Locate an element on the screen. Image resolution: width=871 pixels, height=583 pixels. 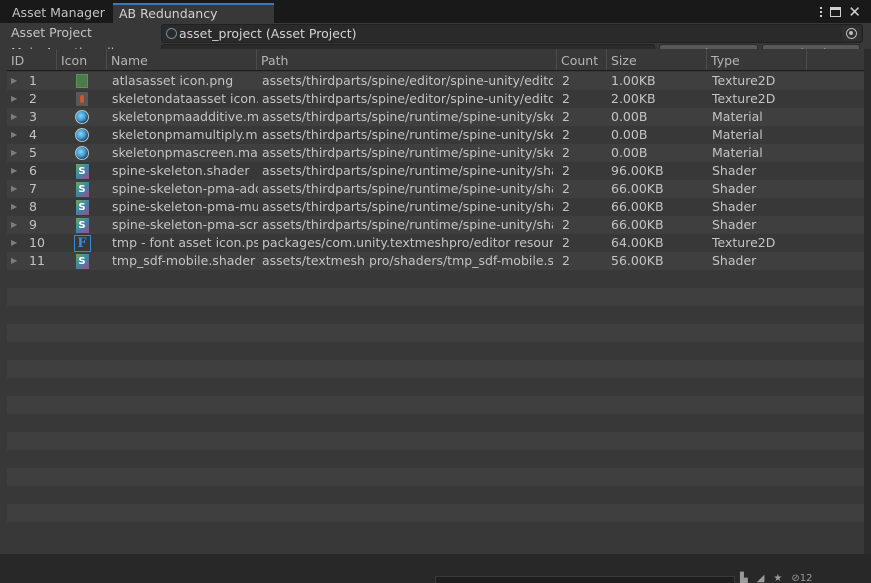
row-name: spine-skeleton-pma-additive is located at coordinates (185, 188).